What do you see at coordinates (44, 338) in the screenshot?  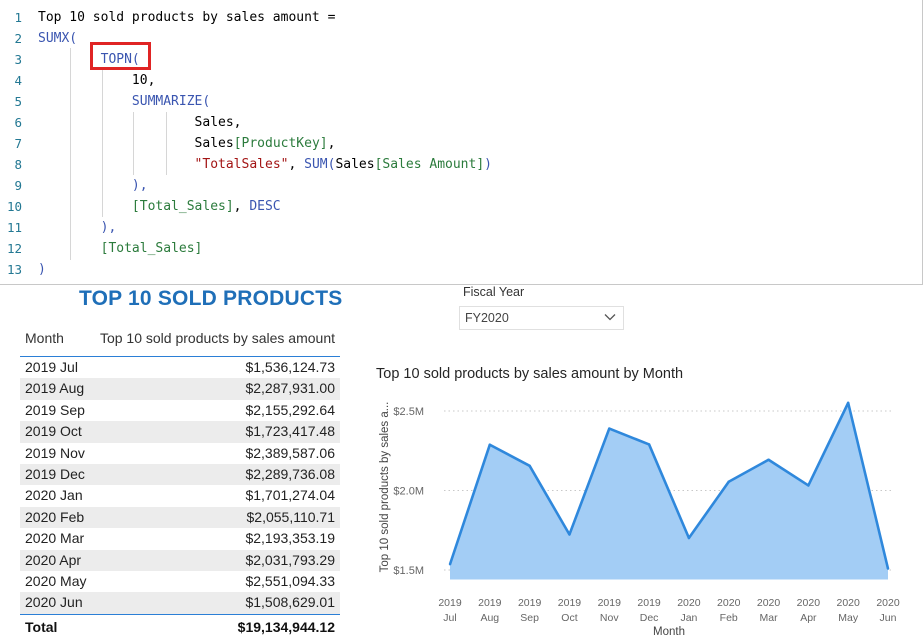 I see `column-header-month: Month` at bounding box center [44, 338].